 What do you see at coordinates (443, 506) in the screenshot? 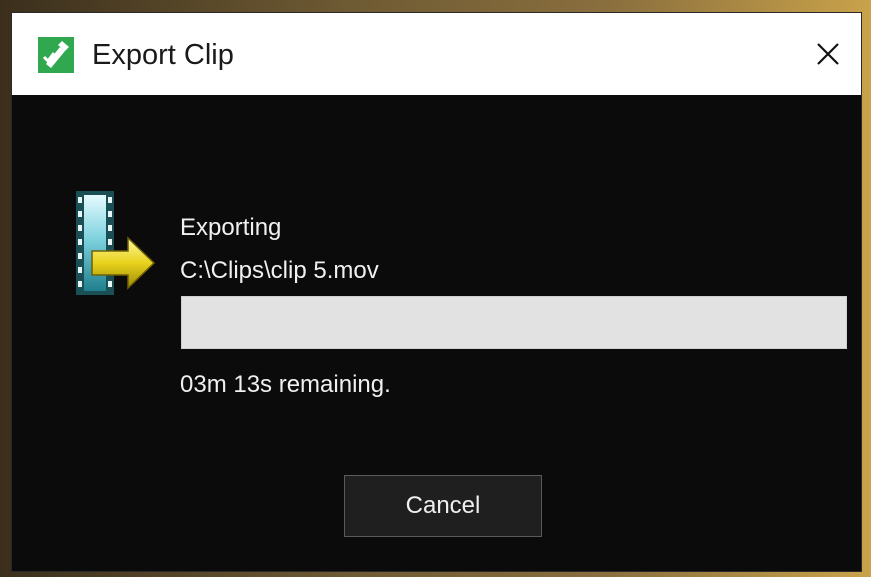
I see `cancel-button: Cancel` at bounding box center [443, 506].